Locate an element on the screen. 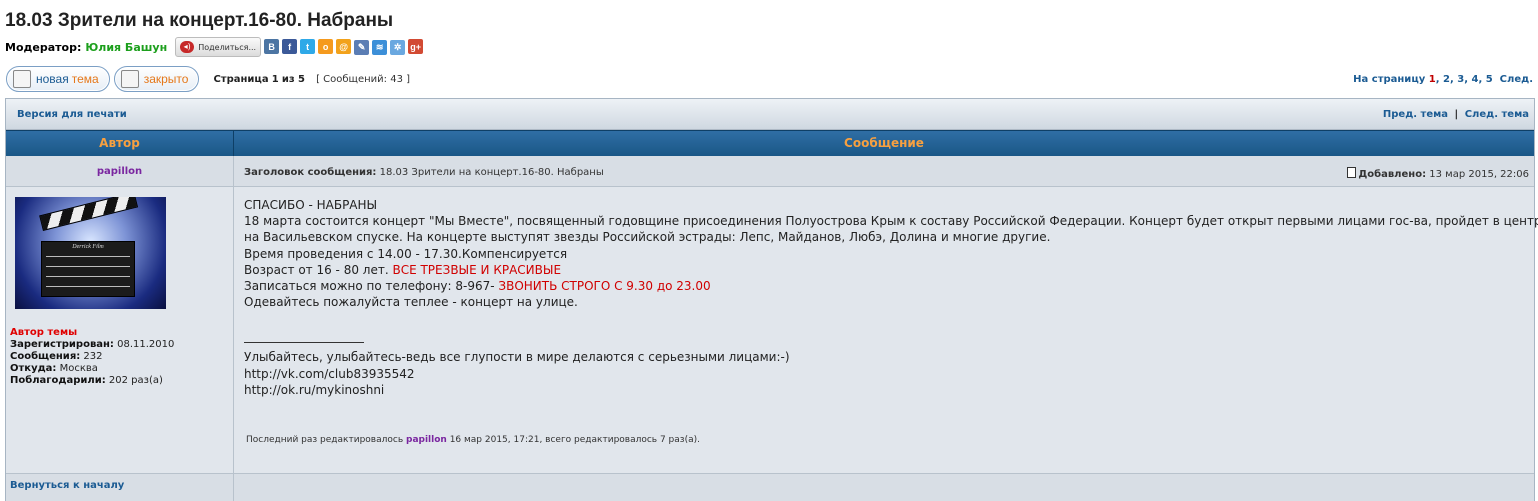  page-navigation: На страницу 1, 2, 3, 4, 5 След. is located at coordinates (1443, 79).